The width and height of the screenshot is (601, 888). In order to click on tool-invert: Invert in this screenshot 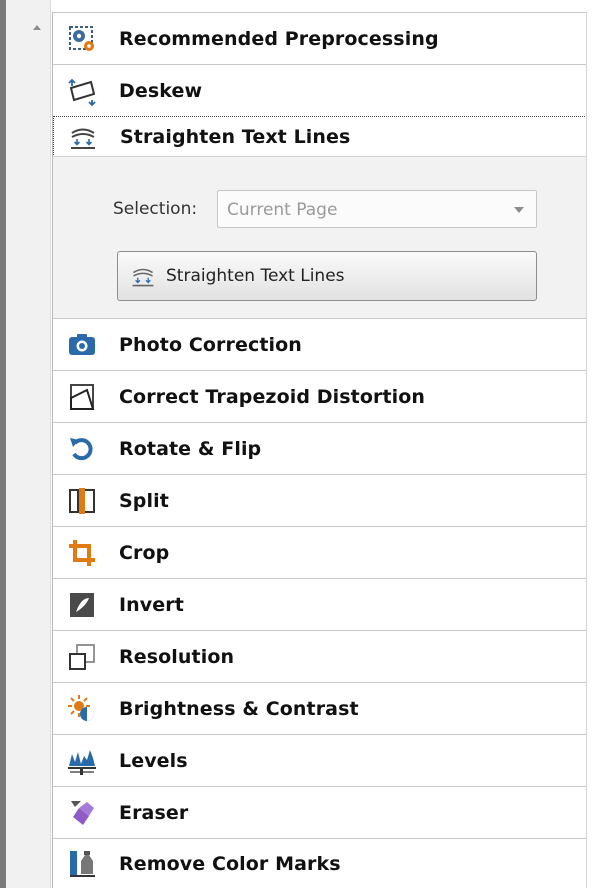, I will do `click(320, 604)`.